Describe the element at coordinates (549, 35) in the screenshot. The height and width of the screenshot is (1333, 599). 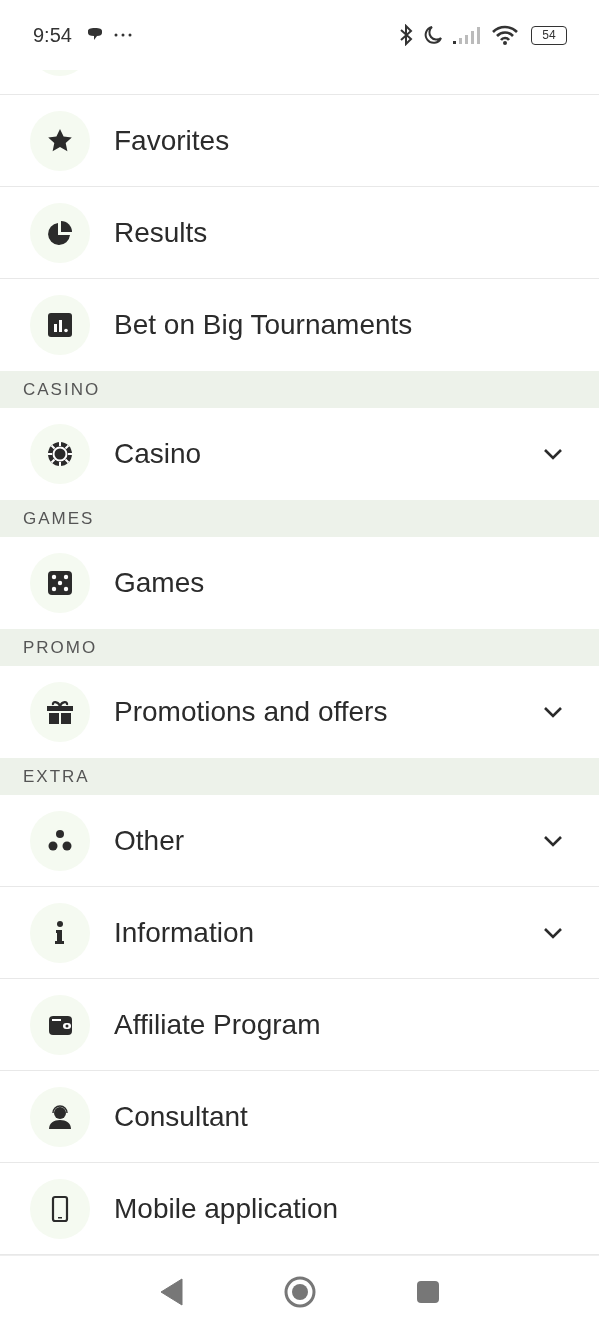
I see `battery-indicator: 54` at that location.